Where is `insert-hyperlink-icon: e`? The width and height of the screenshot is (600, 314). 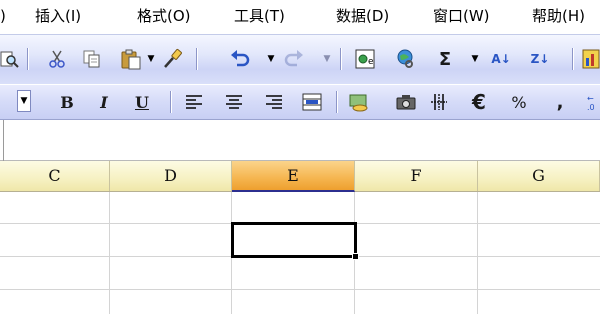
insert-hyperlink-icon: e is located at coordinates (365, 59).